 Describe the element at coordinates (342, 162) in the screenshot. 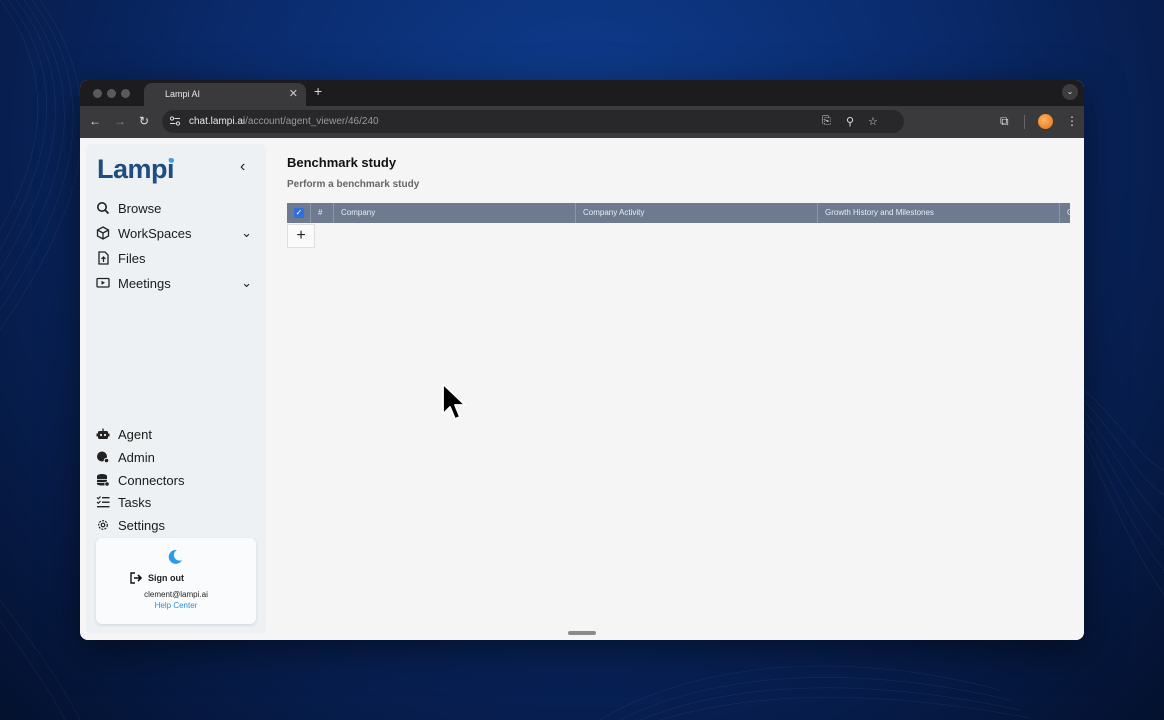

I see `page-title: Benchmark study` at that location.